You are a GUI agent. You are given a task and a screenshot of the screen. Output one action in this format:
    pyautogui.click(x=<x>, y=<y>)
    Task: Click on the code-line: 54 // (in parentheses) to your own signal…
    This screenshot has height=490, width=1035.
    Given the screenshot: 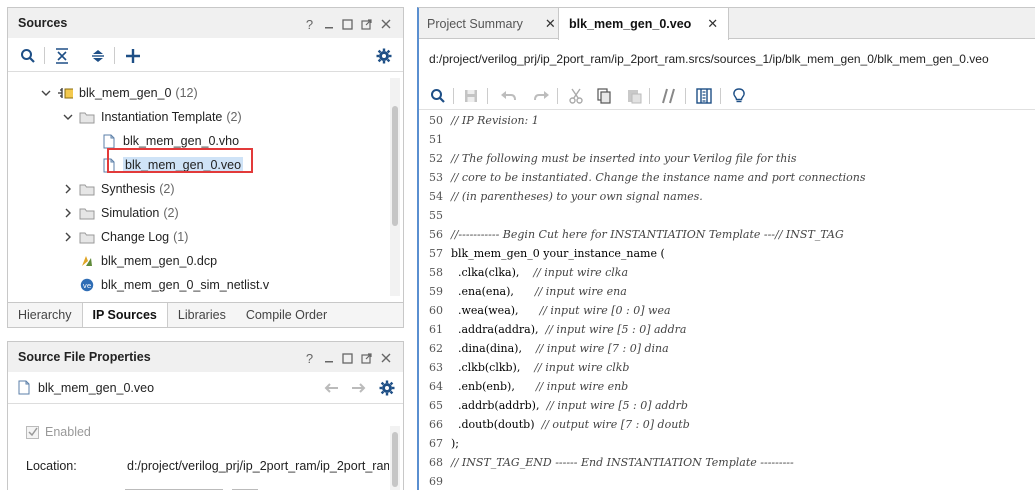 What is the action you would take?
    pyautogui.click(x=727, y=196)
    